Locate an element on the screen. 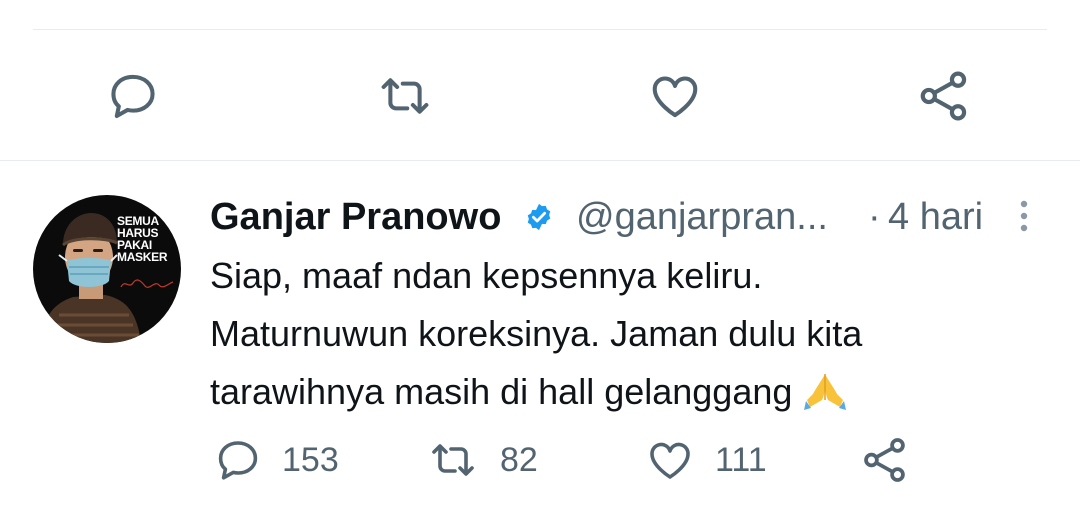 This screenshot has height=518, width=1080. tweet-text-line-2: Maturnuwun koreksinya. Jaman dulu kita is located at coordinates (536, 333).